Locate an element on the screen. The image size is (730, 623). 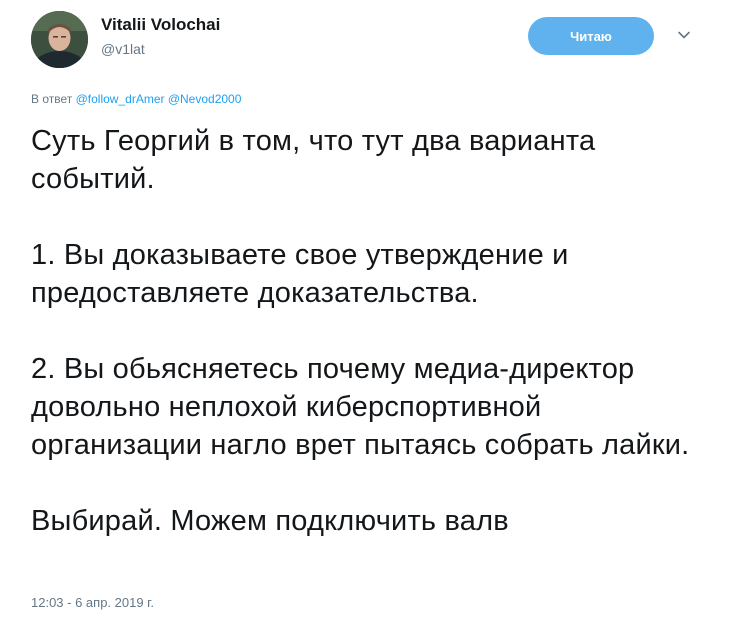
avatar is located at coordinates (59, 39).